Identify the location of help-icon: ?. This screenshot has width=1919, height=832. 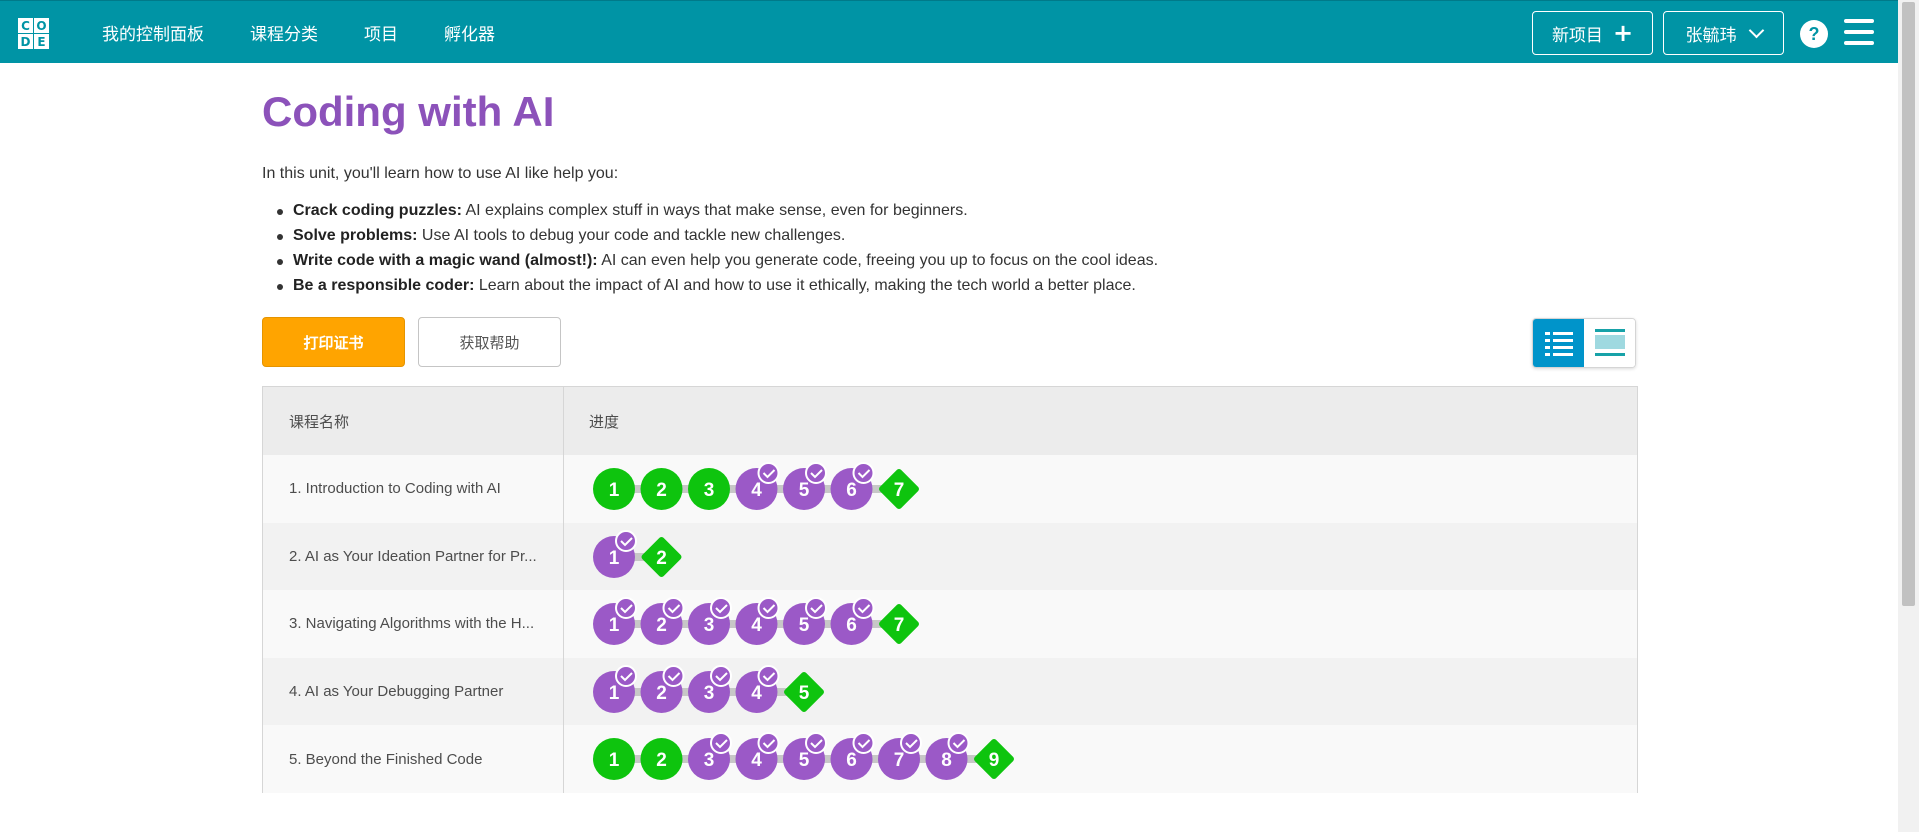
(1814, 34).